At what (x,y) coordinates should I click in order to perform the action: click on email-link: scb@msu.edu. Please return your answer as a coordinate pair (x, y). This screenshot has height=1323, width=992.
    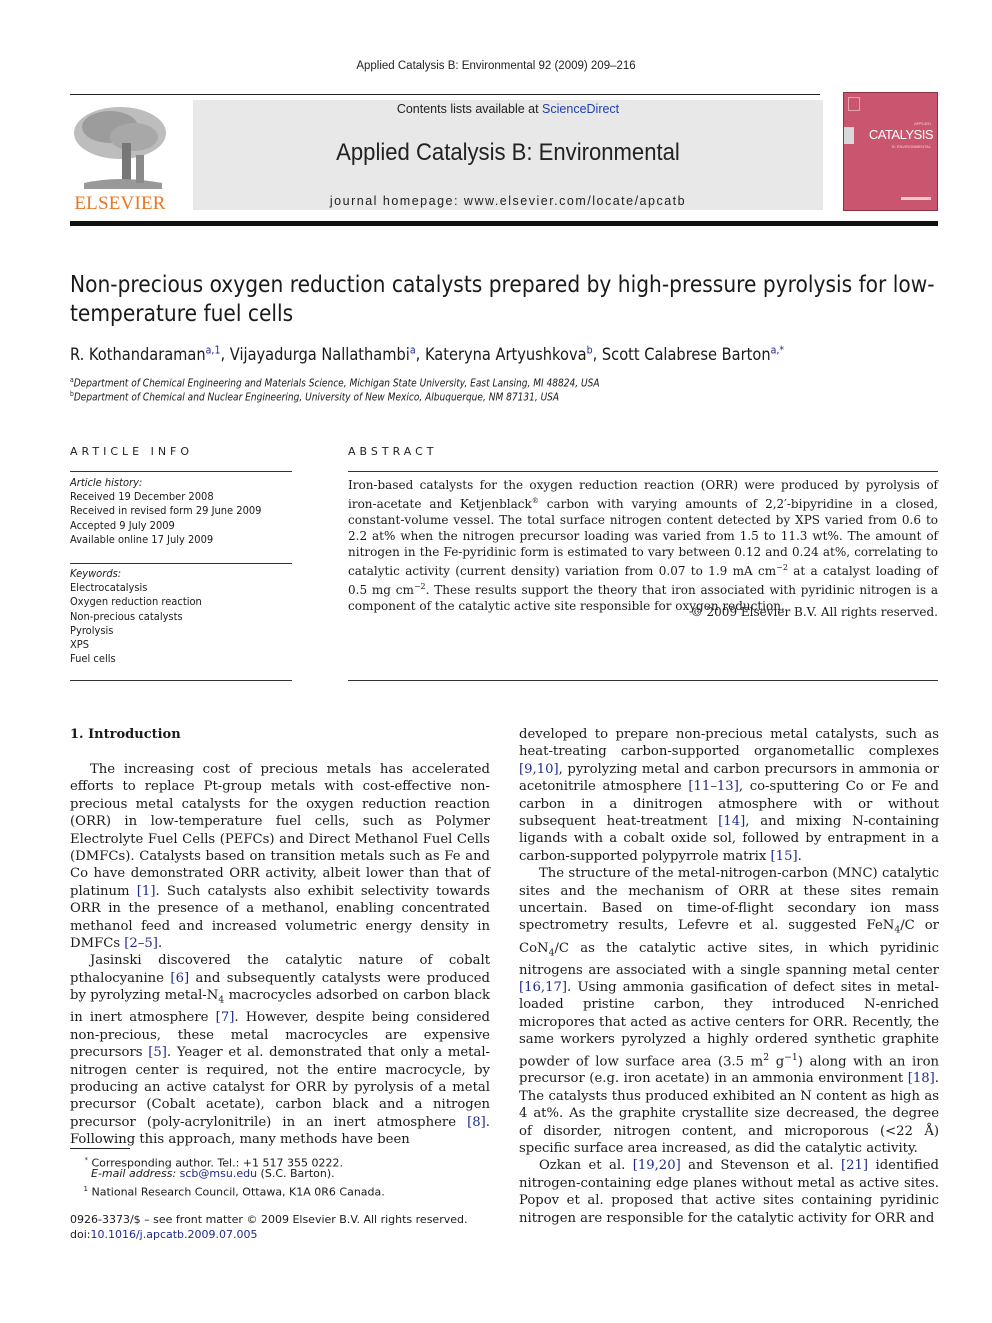
    Looking at the image, I should click on (218, 1173).